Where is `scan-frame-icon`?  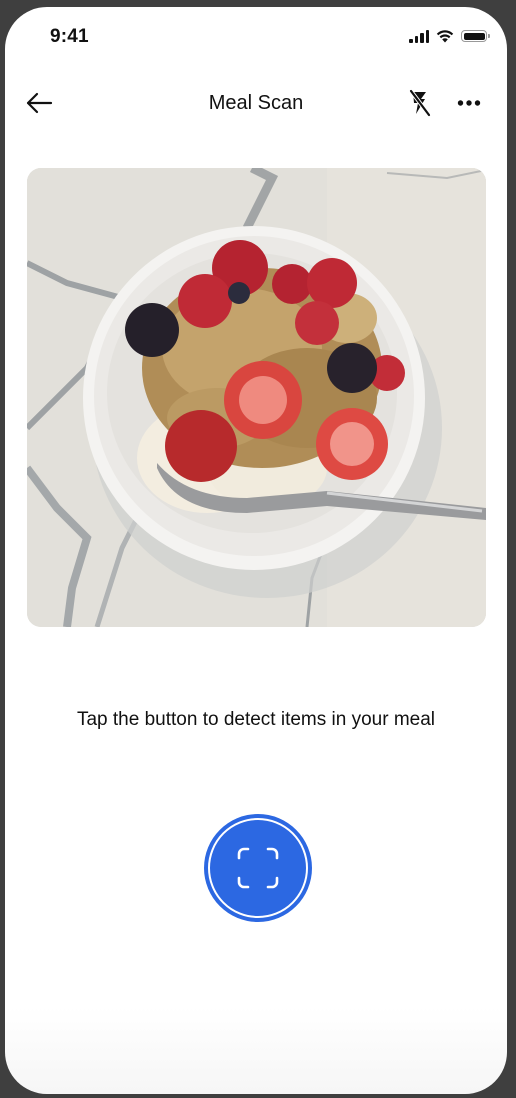 scan-frame-icon is located at coordinates (258, 868).